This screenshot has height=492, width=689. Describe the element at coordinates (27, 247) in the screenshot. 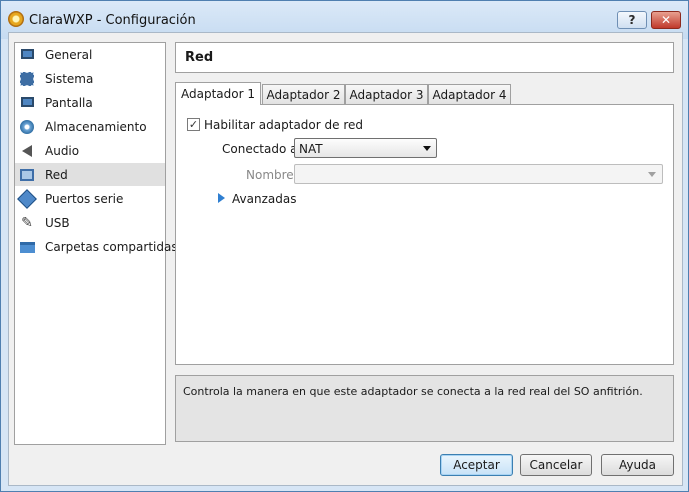

I see `folder-icon` at that location.